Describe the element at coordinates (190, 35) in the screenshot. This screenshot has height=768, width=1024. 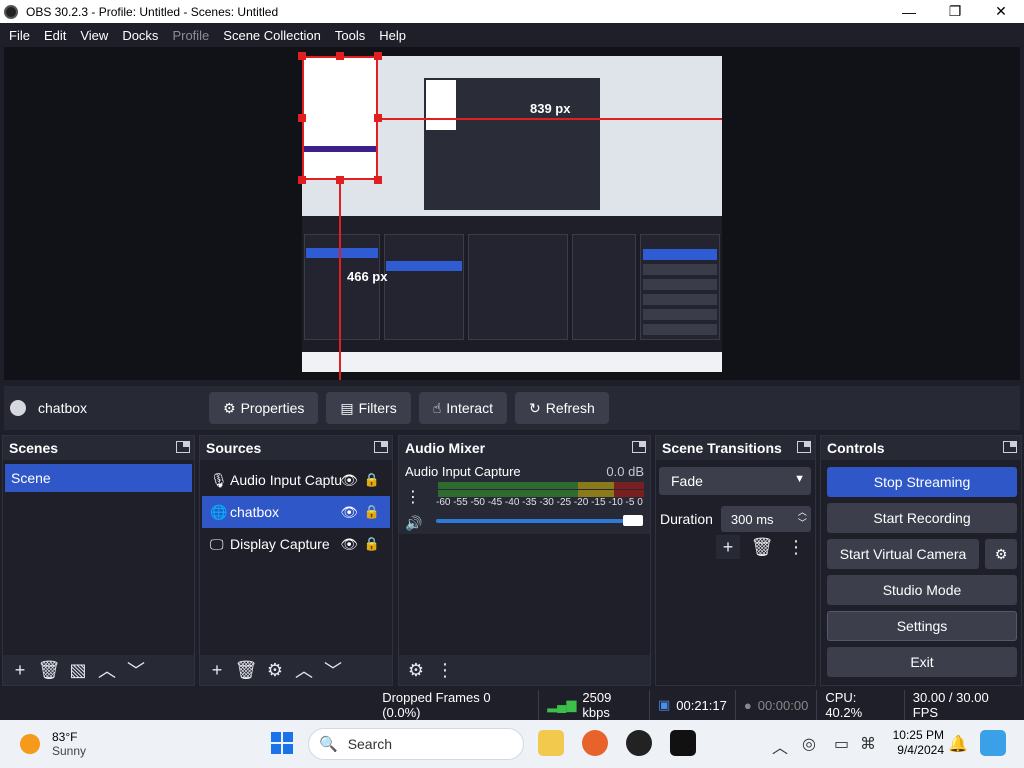
I see `menu-profile: Profile` at that location.